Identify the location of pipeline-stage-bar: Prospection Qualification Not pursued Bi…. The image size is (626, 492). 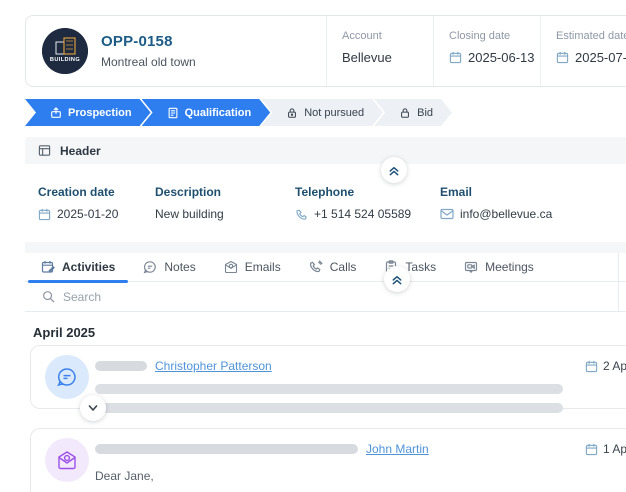
(238, 112).